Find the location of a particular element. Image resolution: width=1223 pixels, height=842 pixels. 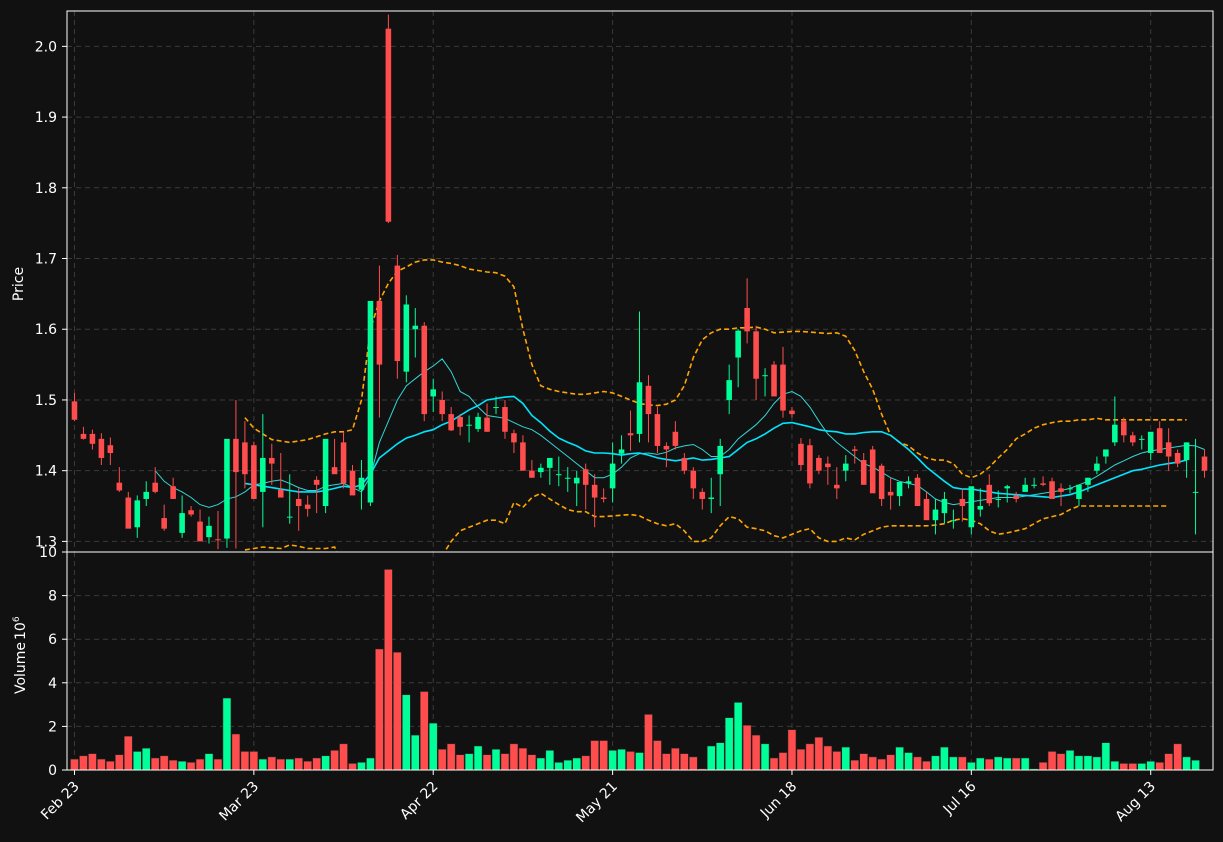

price-tick-label: 1.7 is located at coordinates (46, 260).